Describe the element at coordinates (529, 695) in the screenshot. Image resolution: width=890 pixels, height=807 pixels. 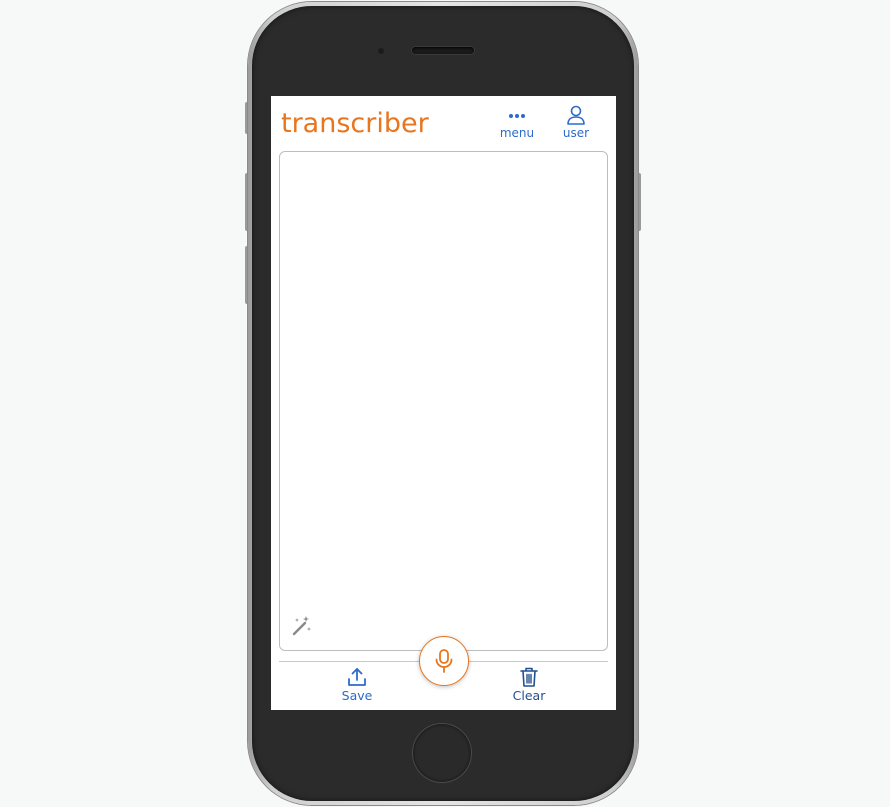
I see `clear-label: Clear` at that location.